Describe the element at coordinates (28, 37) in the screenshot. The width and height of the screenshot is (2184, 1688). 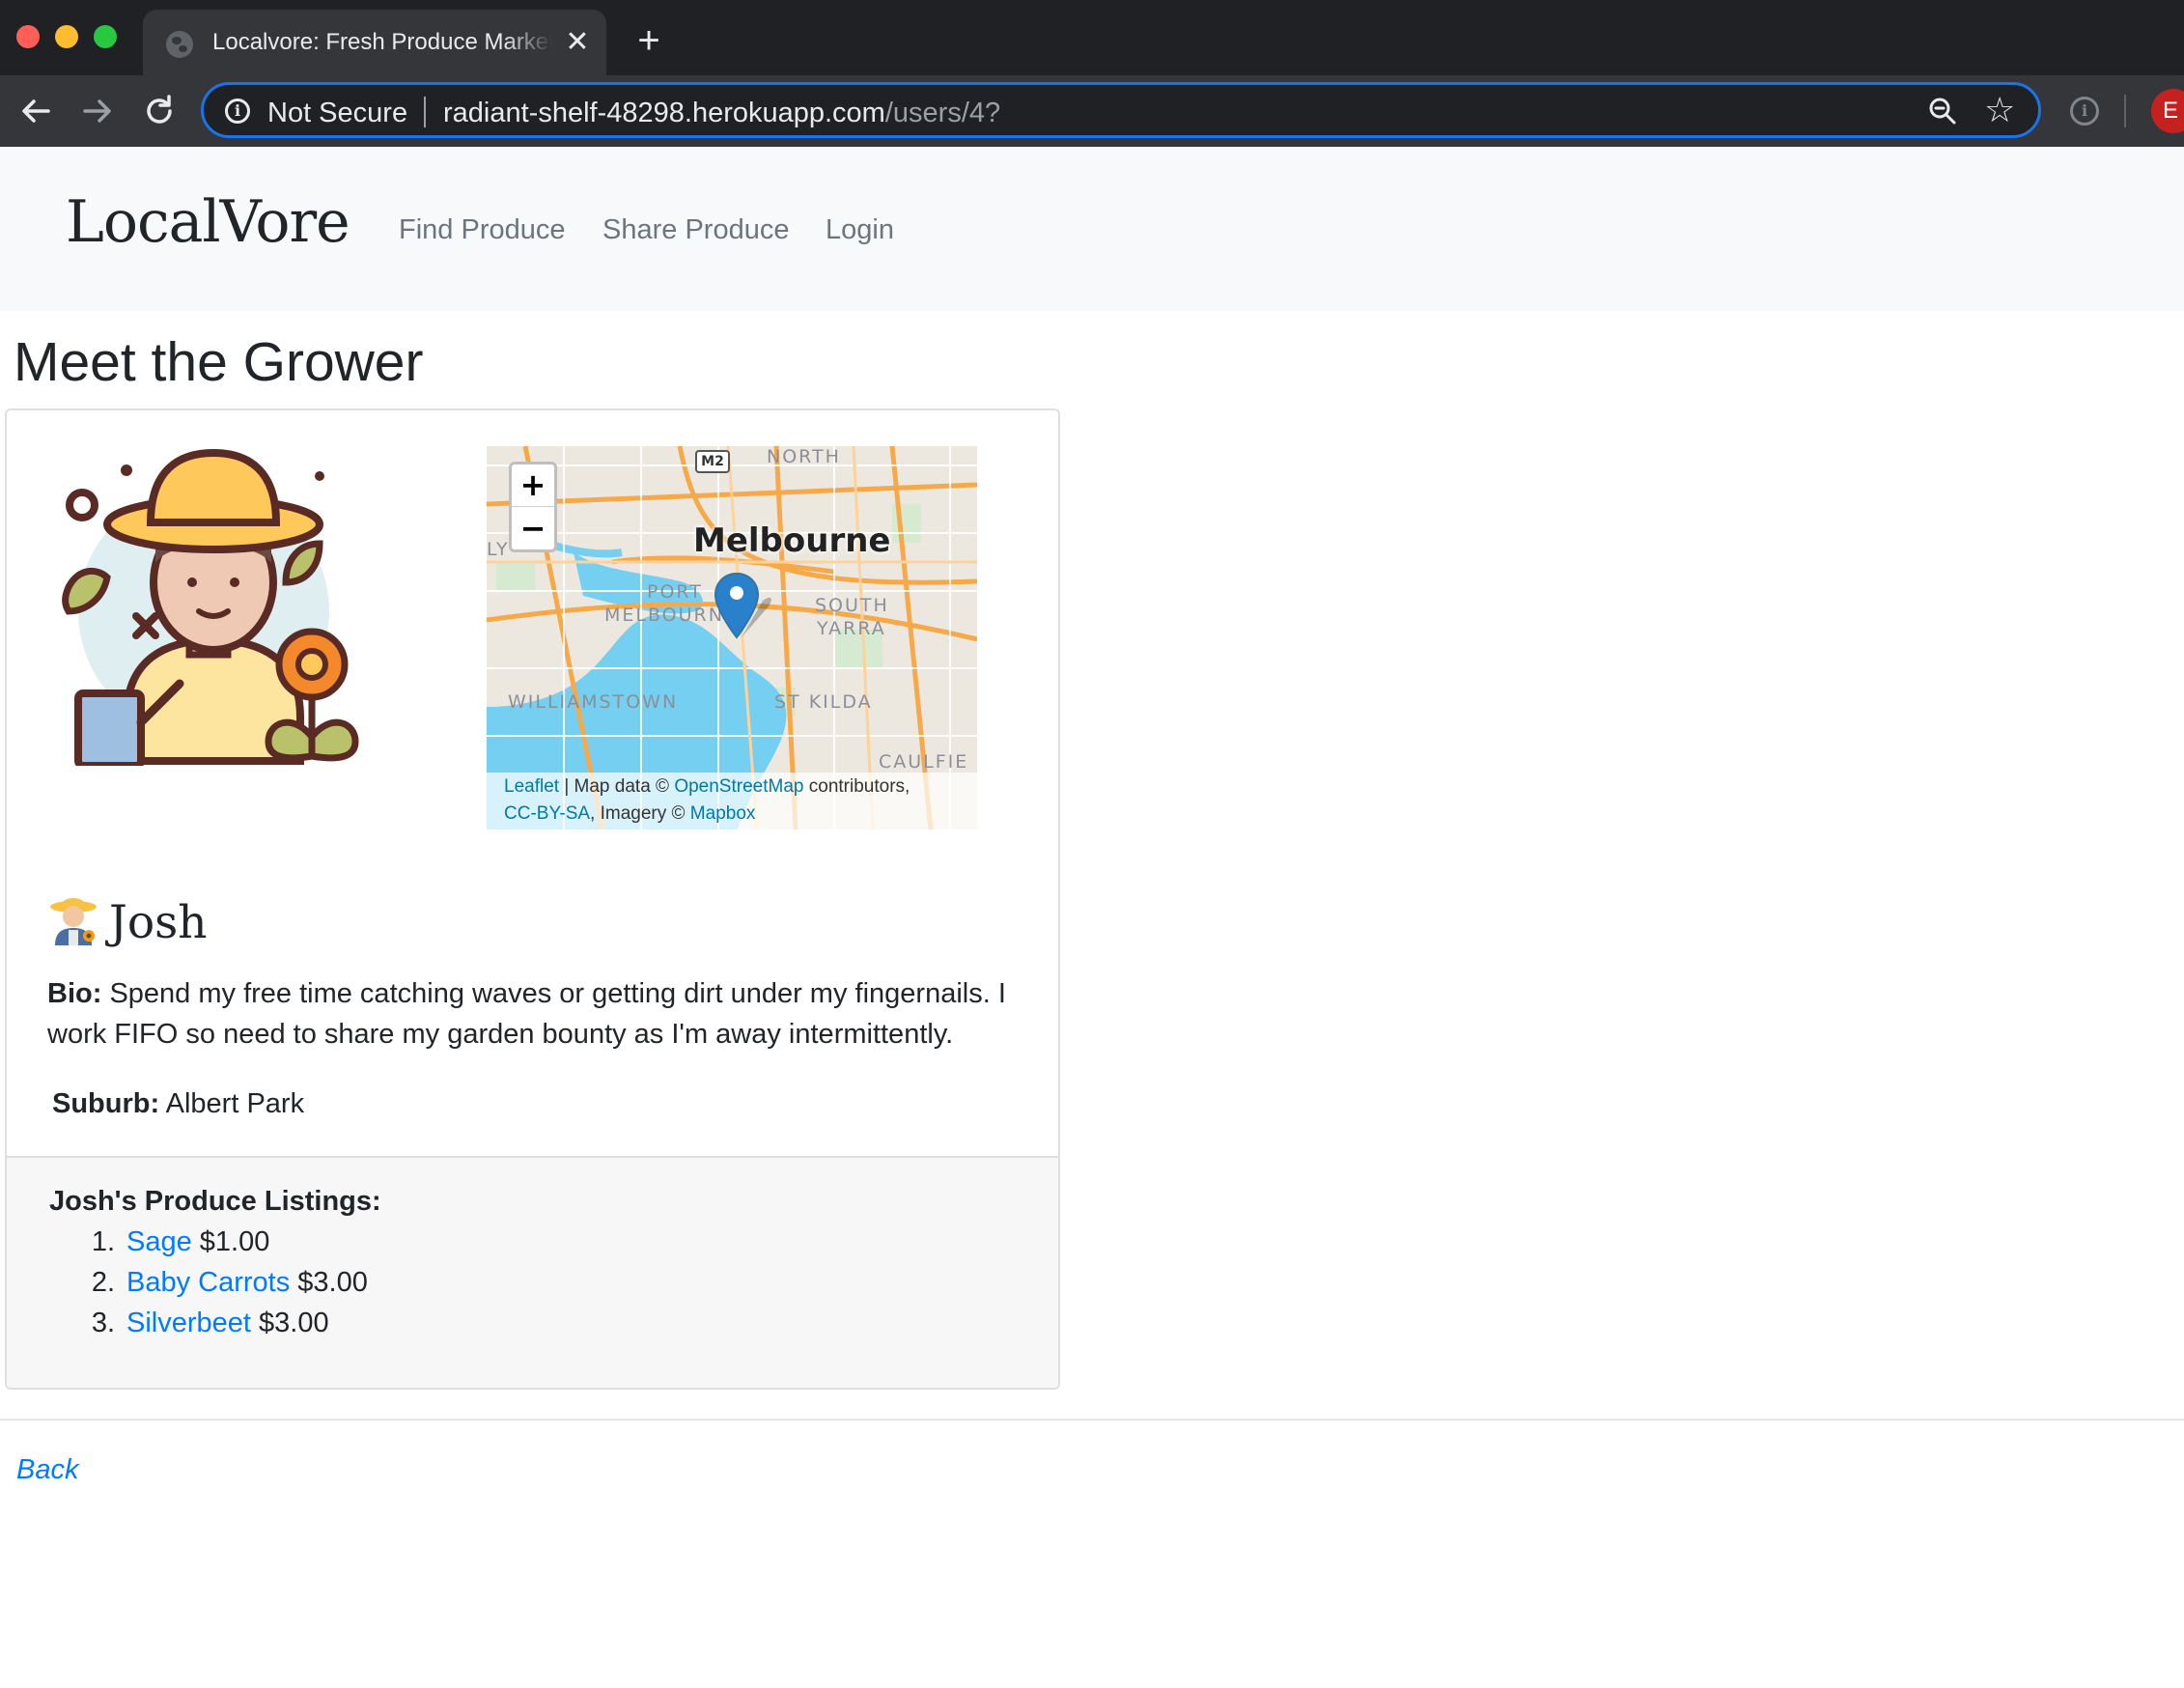
I see `close-window-button` at that location.